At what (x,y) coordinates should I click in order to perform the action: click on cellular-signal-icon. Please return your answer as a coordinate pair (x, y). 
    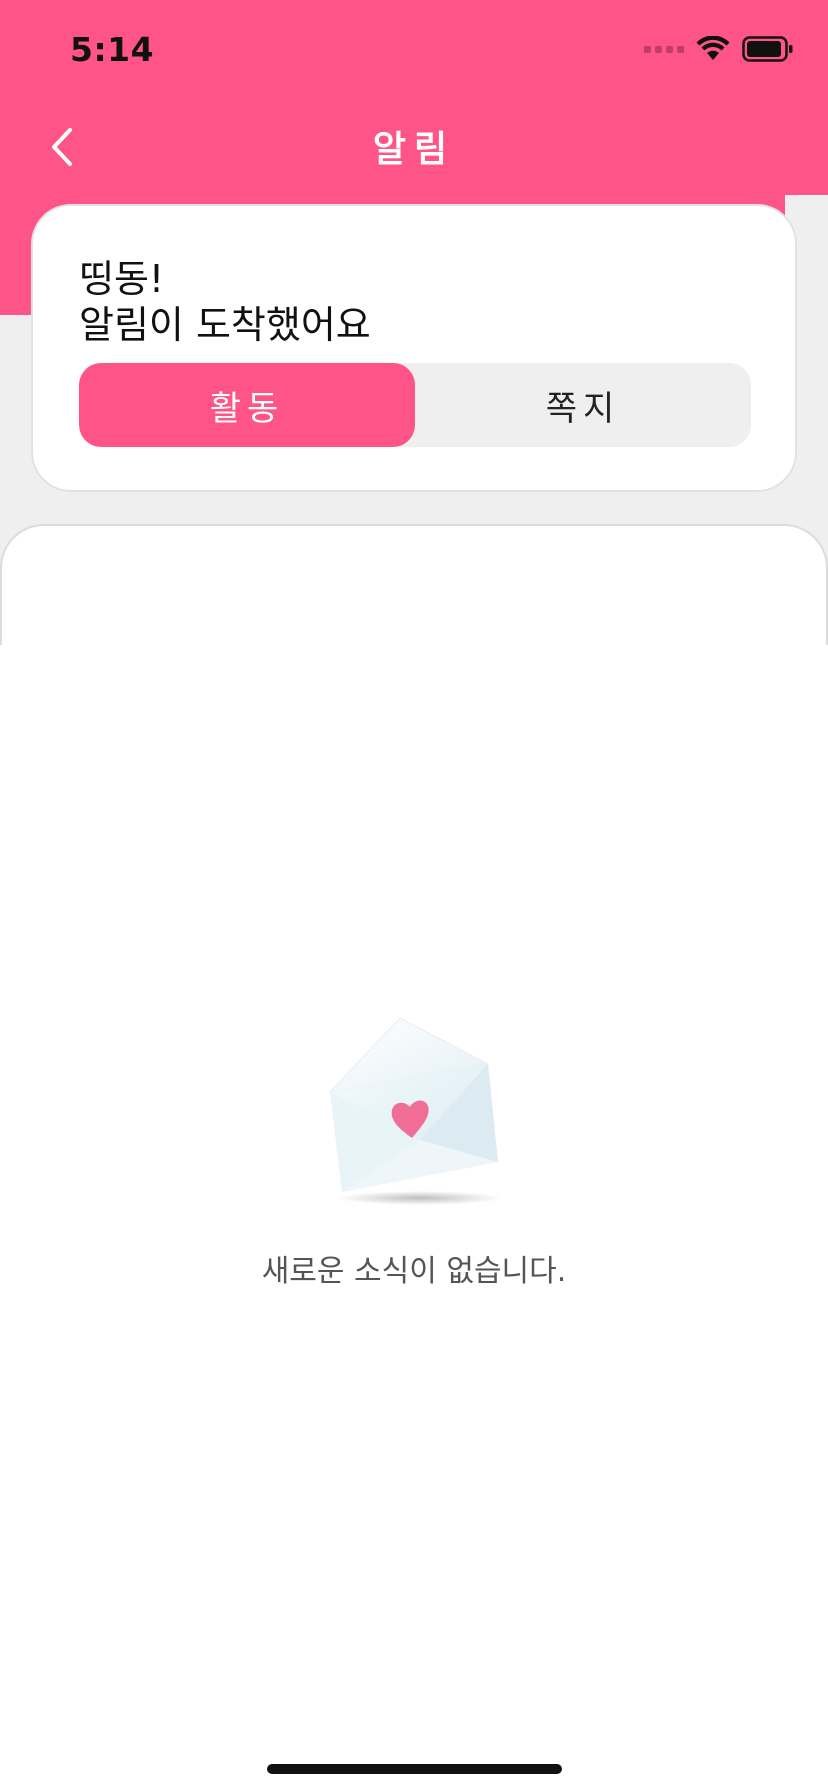
    Looking at the image, I should click on (664, 49).